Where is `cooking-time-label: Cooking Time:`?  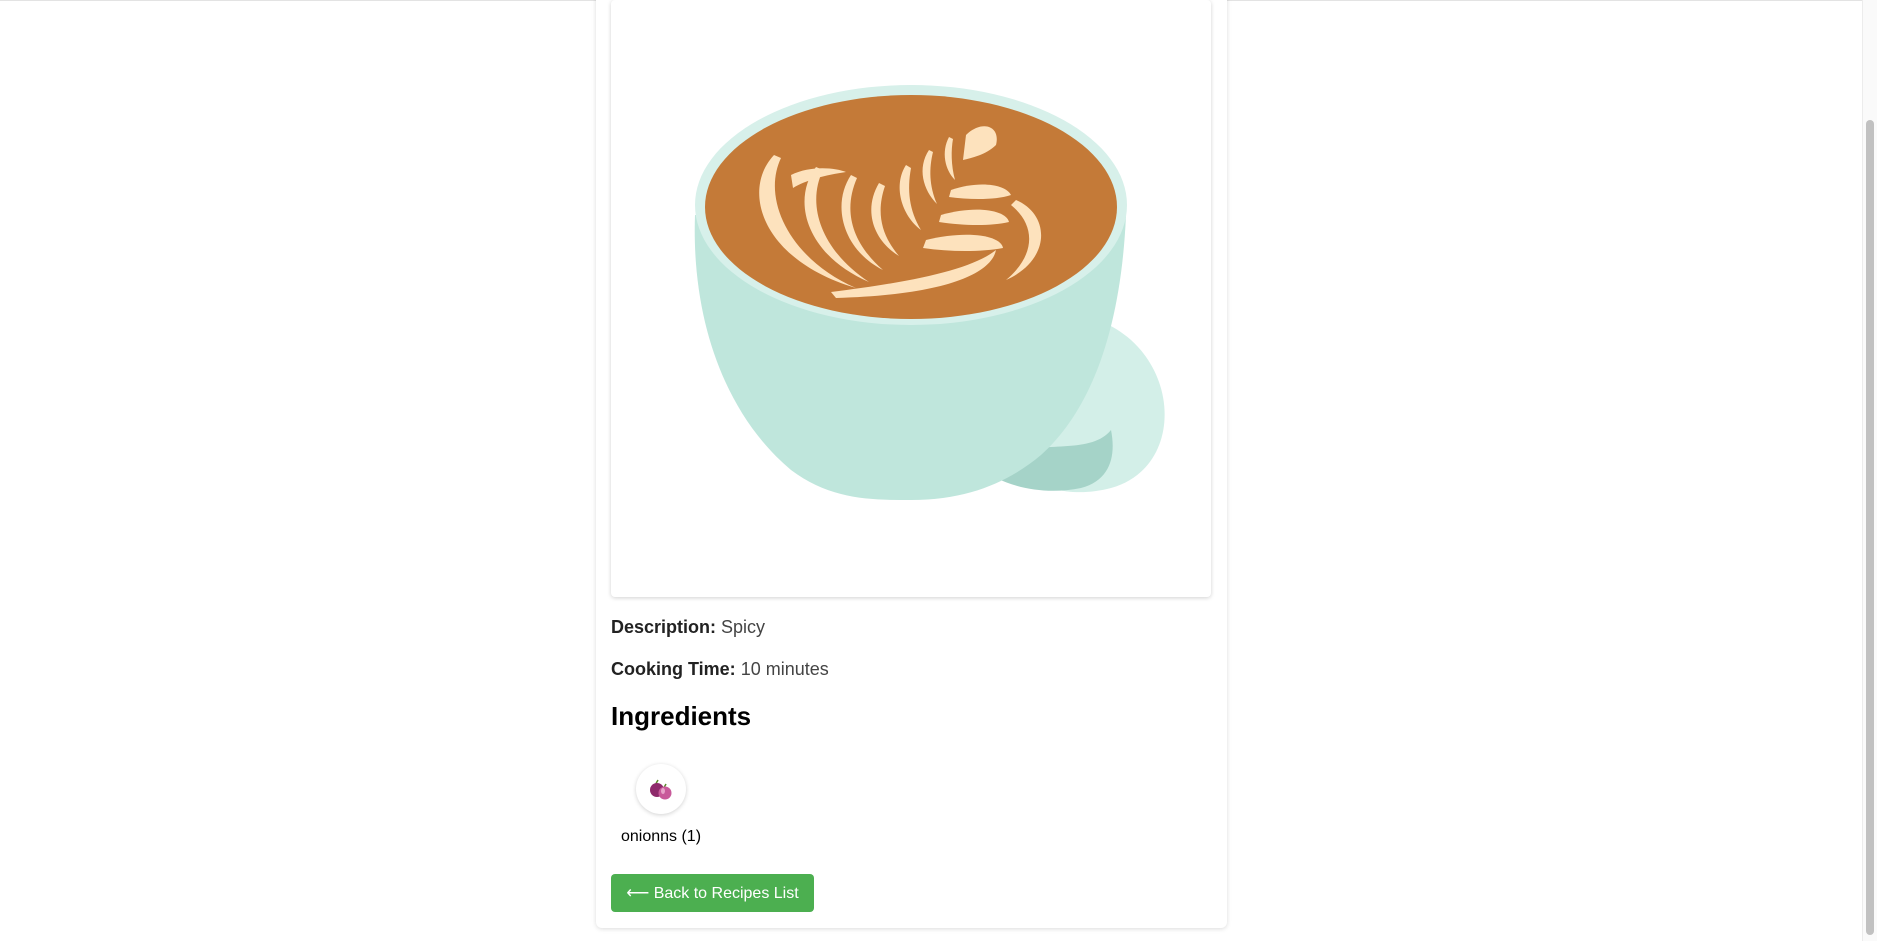 cooking-time-label: Cooking Time: is located at coordinates (673, 669).